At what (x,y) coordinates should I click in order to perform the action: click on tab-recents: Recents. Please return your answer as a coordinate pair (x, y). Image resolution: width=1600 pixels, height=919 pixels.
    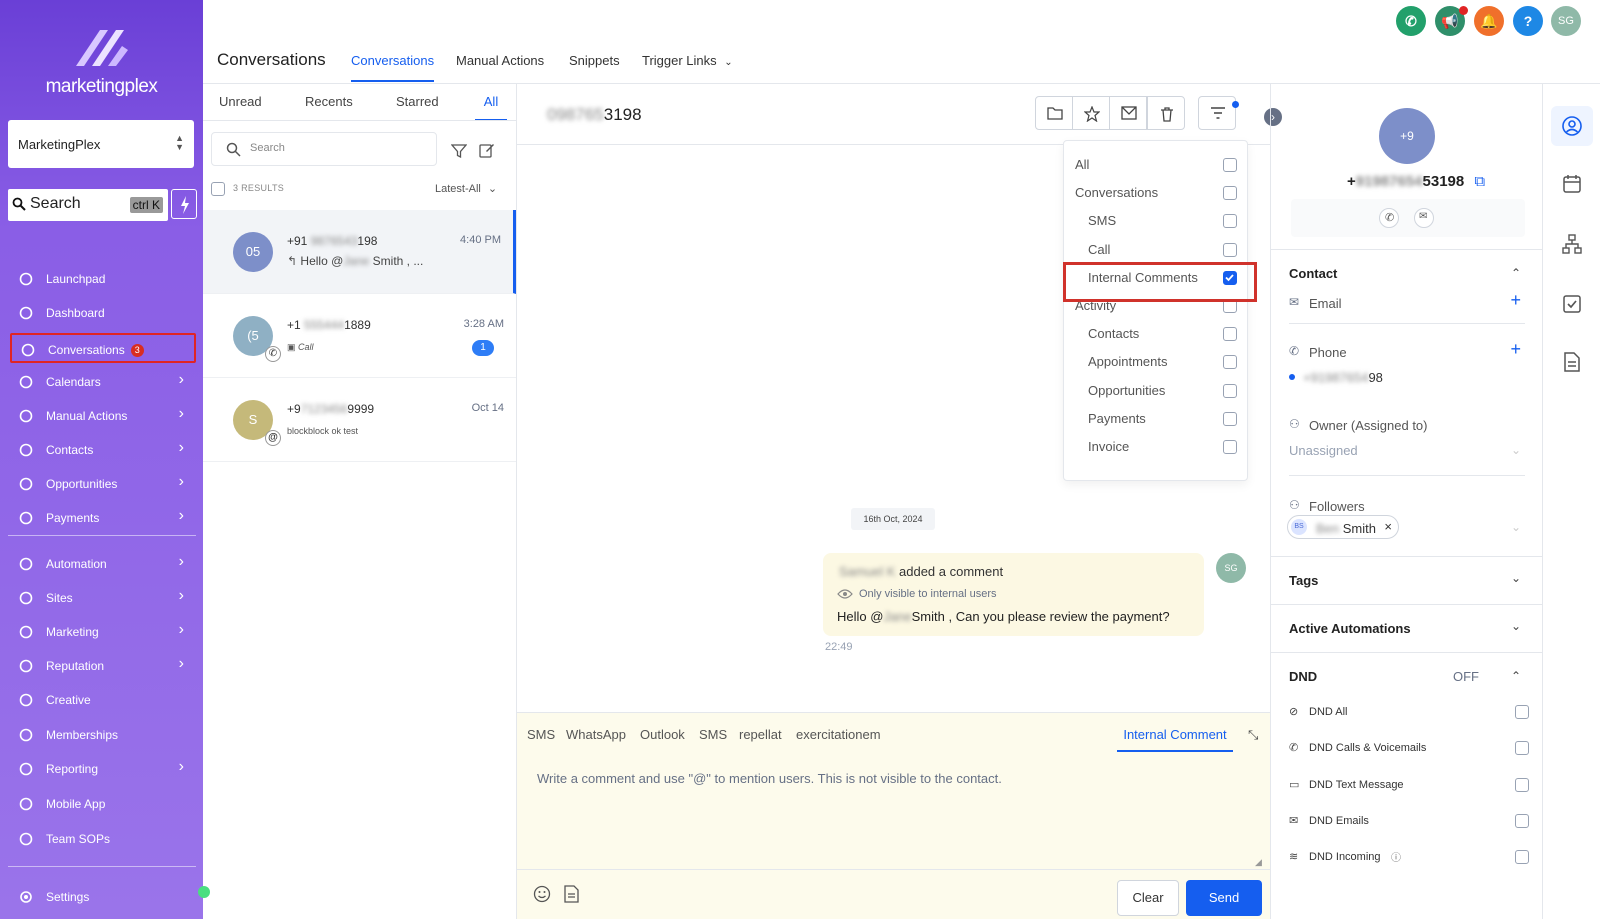
    Looking at the image, I should click on (329, 101).